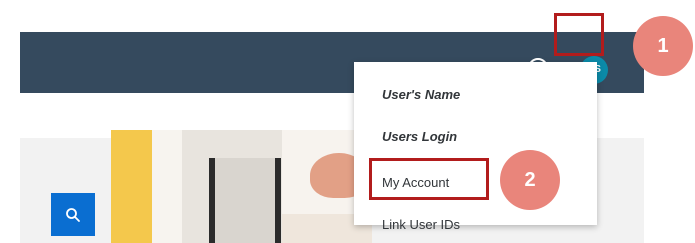 The width and height of the screenshot is (695, 243). Describe the element at coordinates (530, 180) in the screenshot. I see `step-2-badge: 2` at that location.